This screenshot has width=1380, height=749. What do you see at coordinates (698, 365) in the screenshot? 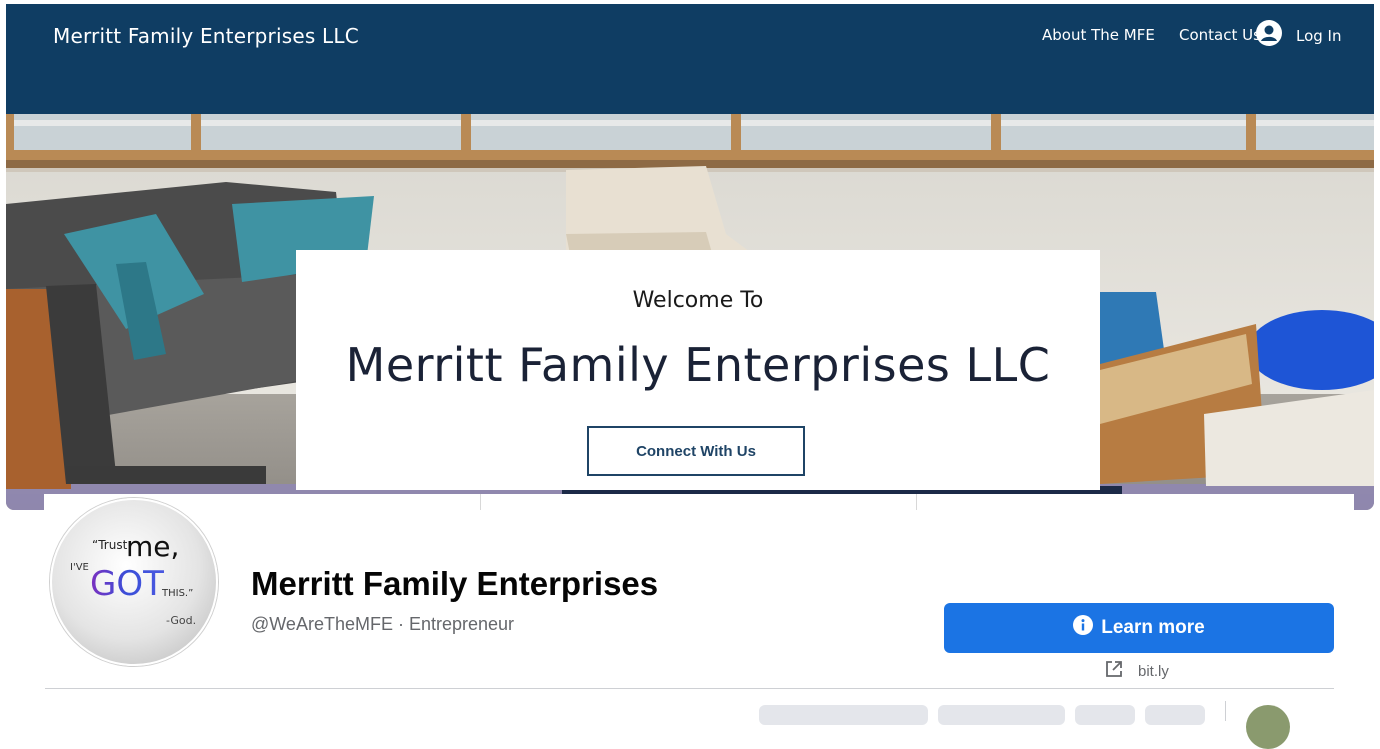
I see `hero-title: Merritt Family Enterprises LLC` at bounding box center [698, 365].